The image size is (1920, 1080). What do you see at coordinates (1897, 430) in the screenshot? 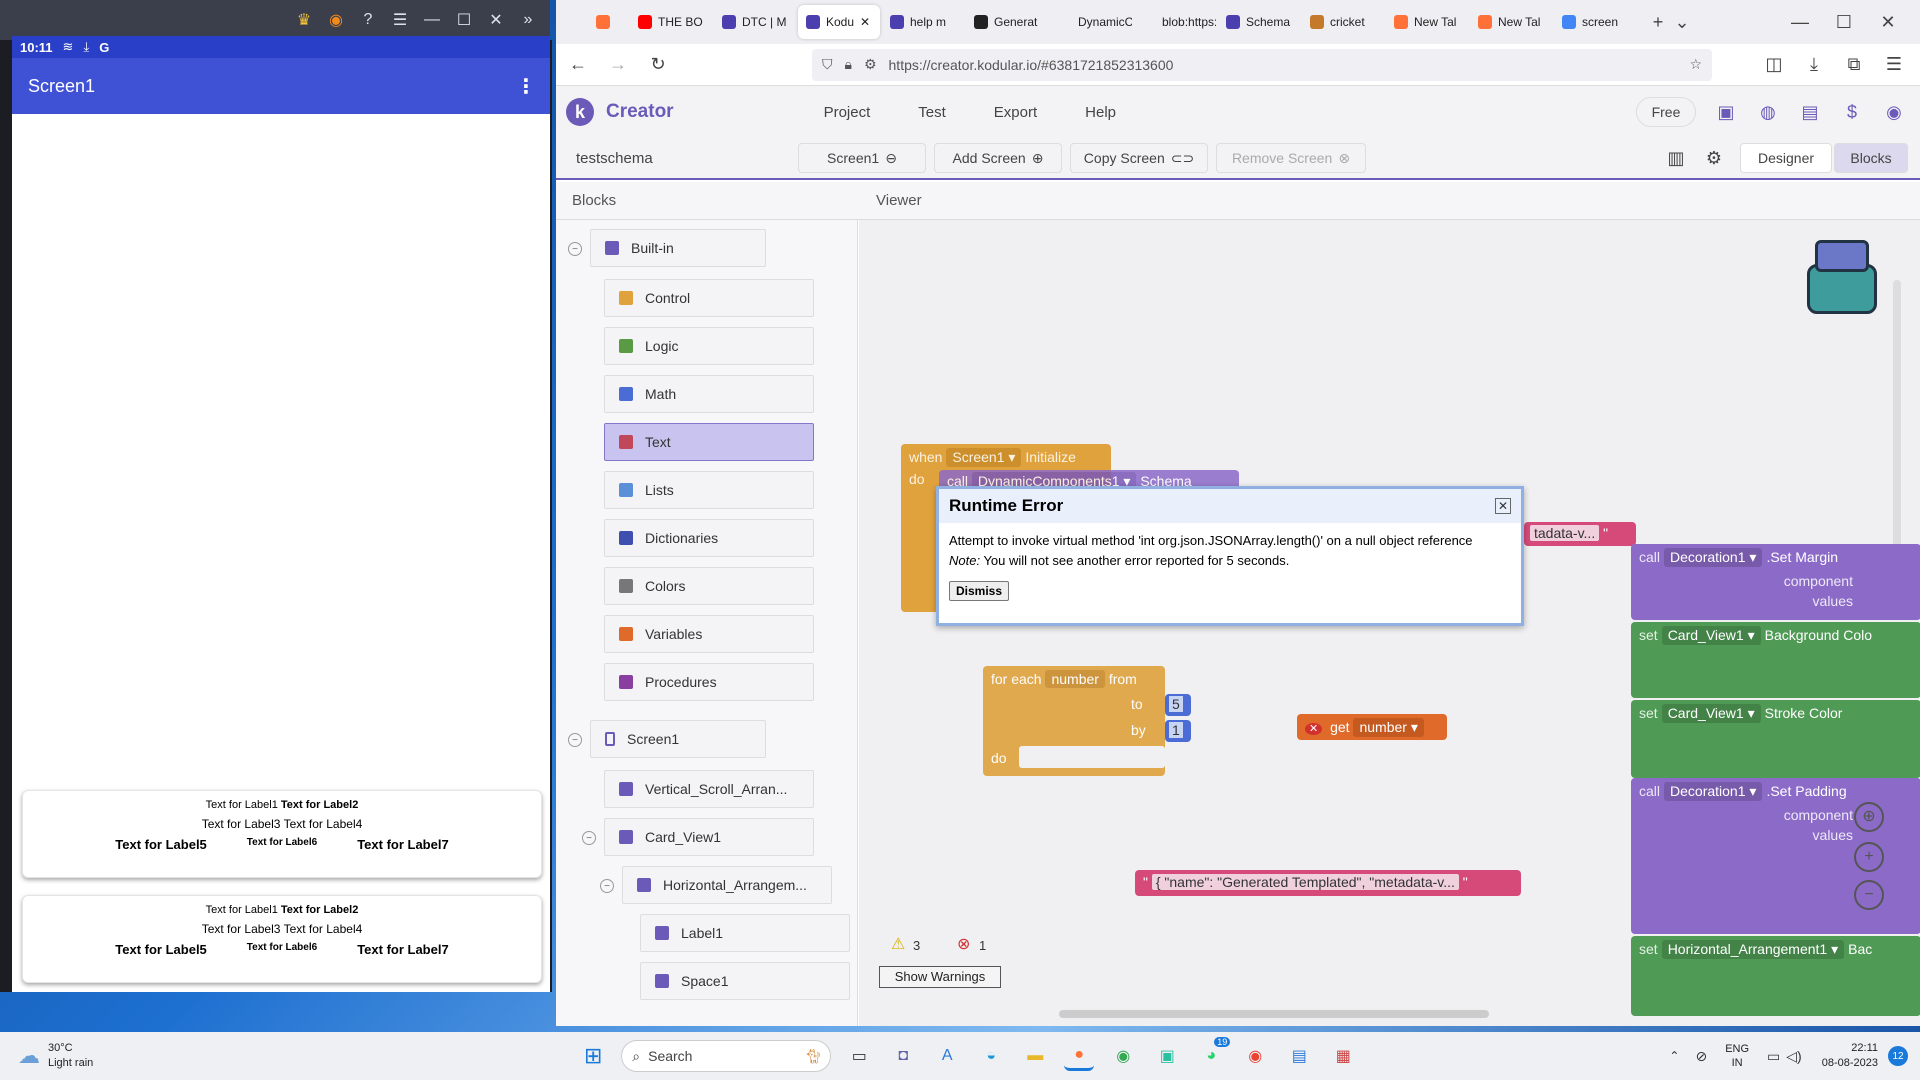
I see `vertical-scrollbar` at bounding box center [1897, 430].